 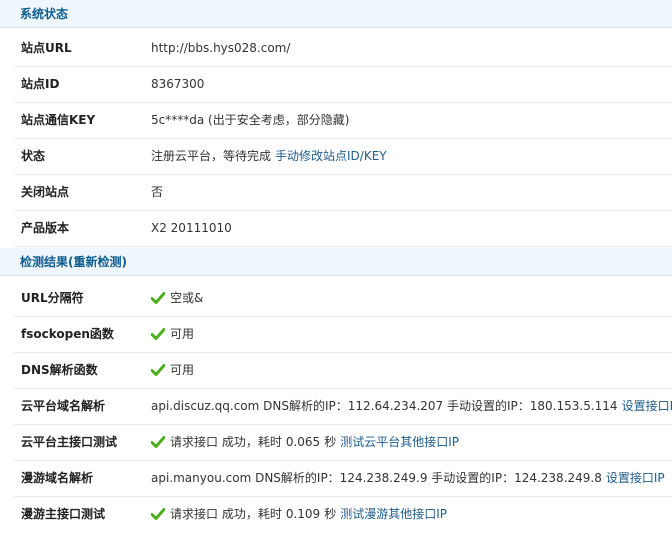 I want to click on row-product-version: 产品版本 X2 20111010, so click(x=343, y=229).